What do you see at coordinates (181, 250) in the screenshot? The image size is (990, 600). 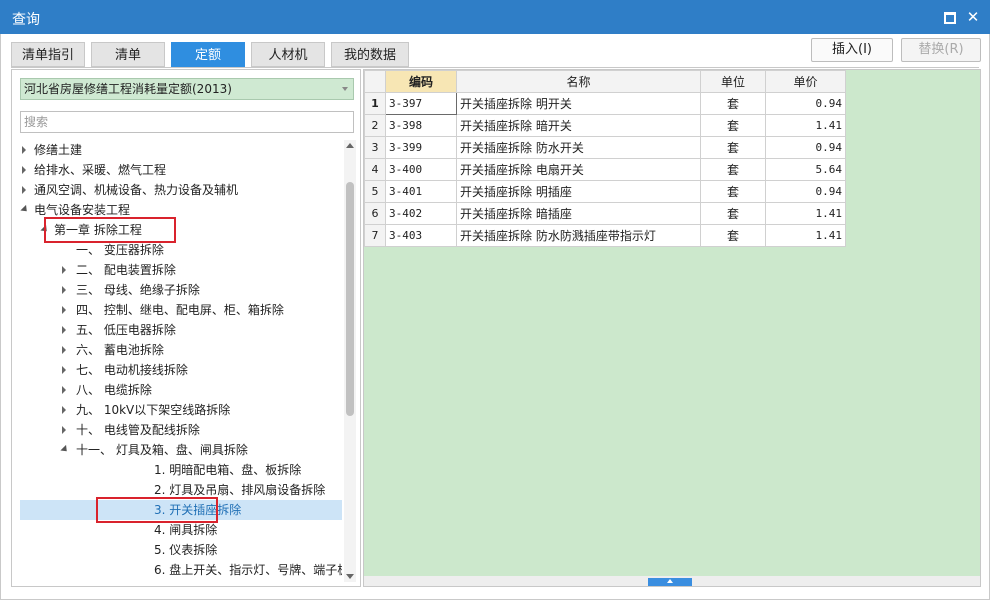 I see `tree-node: 一、 变压器拆除` at bounding box center [181, 250].